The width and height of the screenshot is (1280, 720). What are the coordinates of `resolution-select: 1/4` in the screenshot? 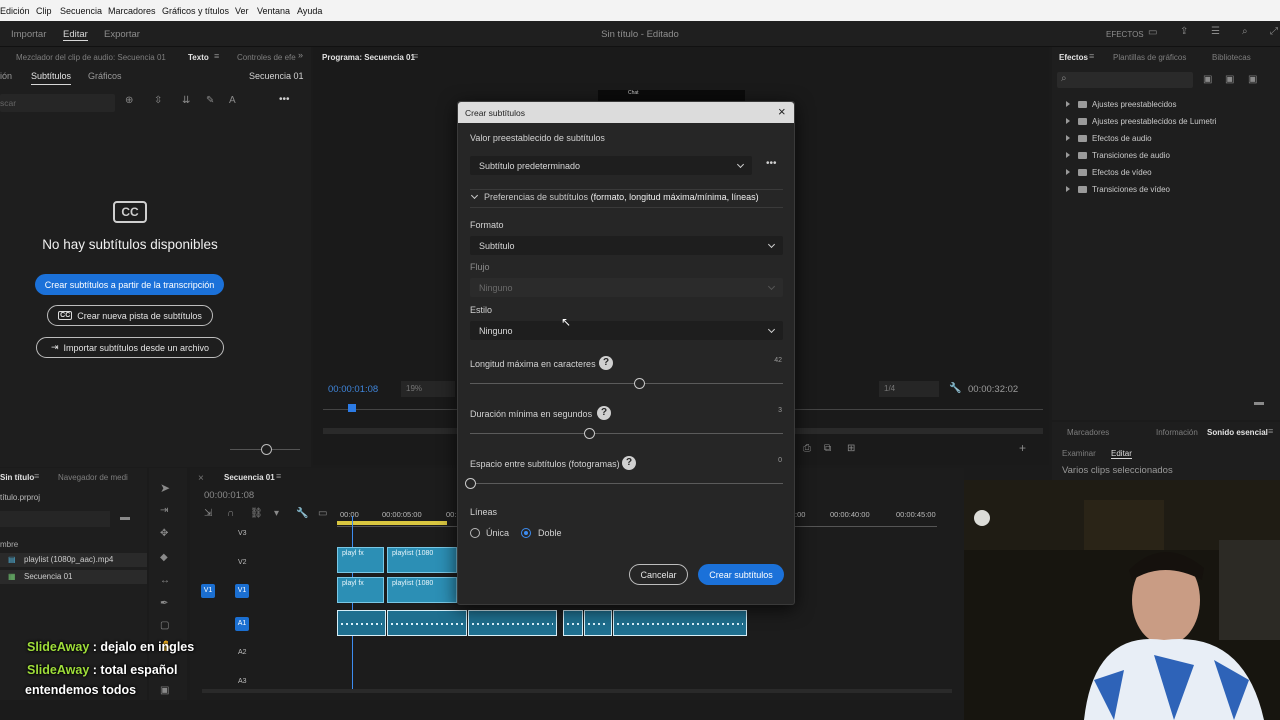 It's located at (909, 389).